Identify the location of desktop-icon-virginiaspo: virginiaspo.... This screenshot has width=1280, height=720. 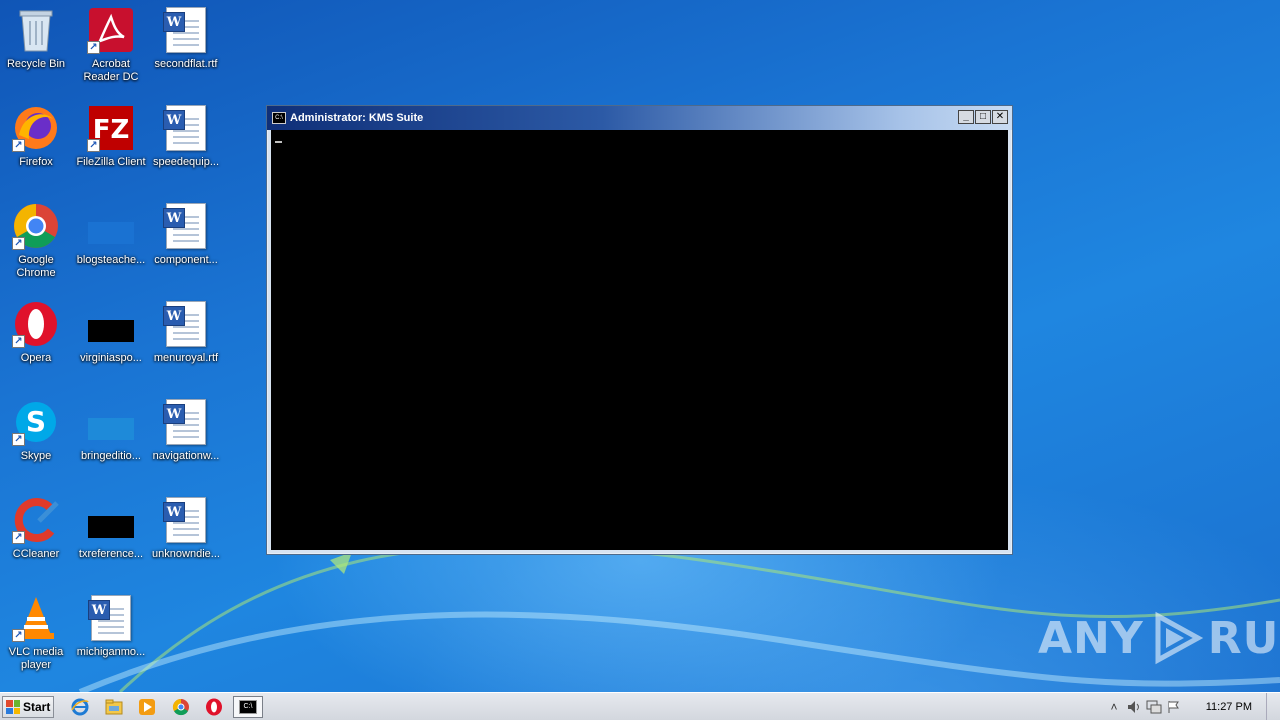
(111, 345).